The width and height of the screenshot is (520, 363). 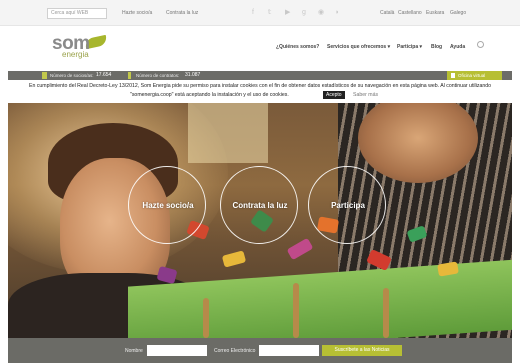 I want to click on logo-subtext: energia, so click(x=75, y=54).